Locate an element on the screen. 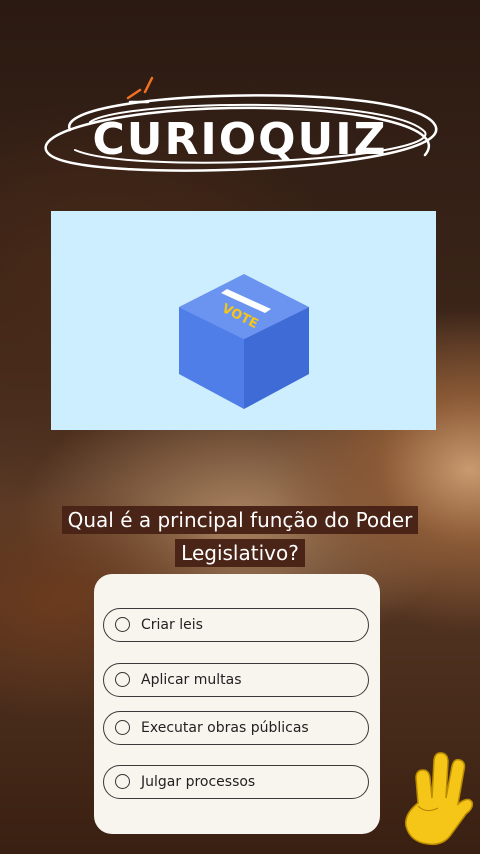 Image resolution: width=480 pixels, height=854 pixels. option-label: Executar obras públicas is located at coordinates (225, 728).